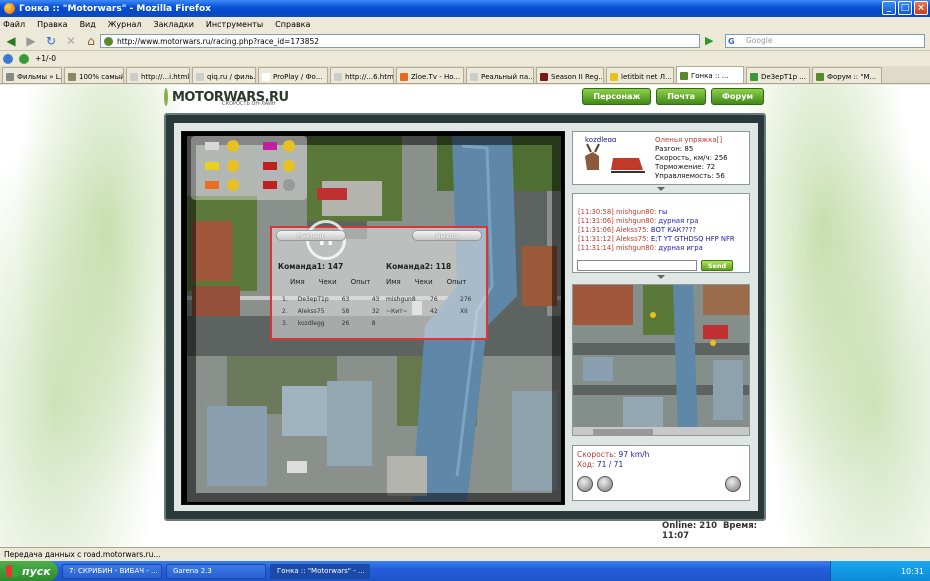 This screenshot has height=581, width=930. Describe the element at coordinates (216, 571) in the screenshot. I see `taskbar-item: Garena 2.3` at that location.